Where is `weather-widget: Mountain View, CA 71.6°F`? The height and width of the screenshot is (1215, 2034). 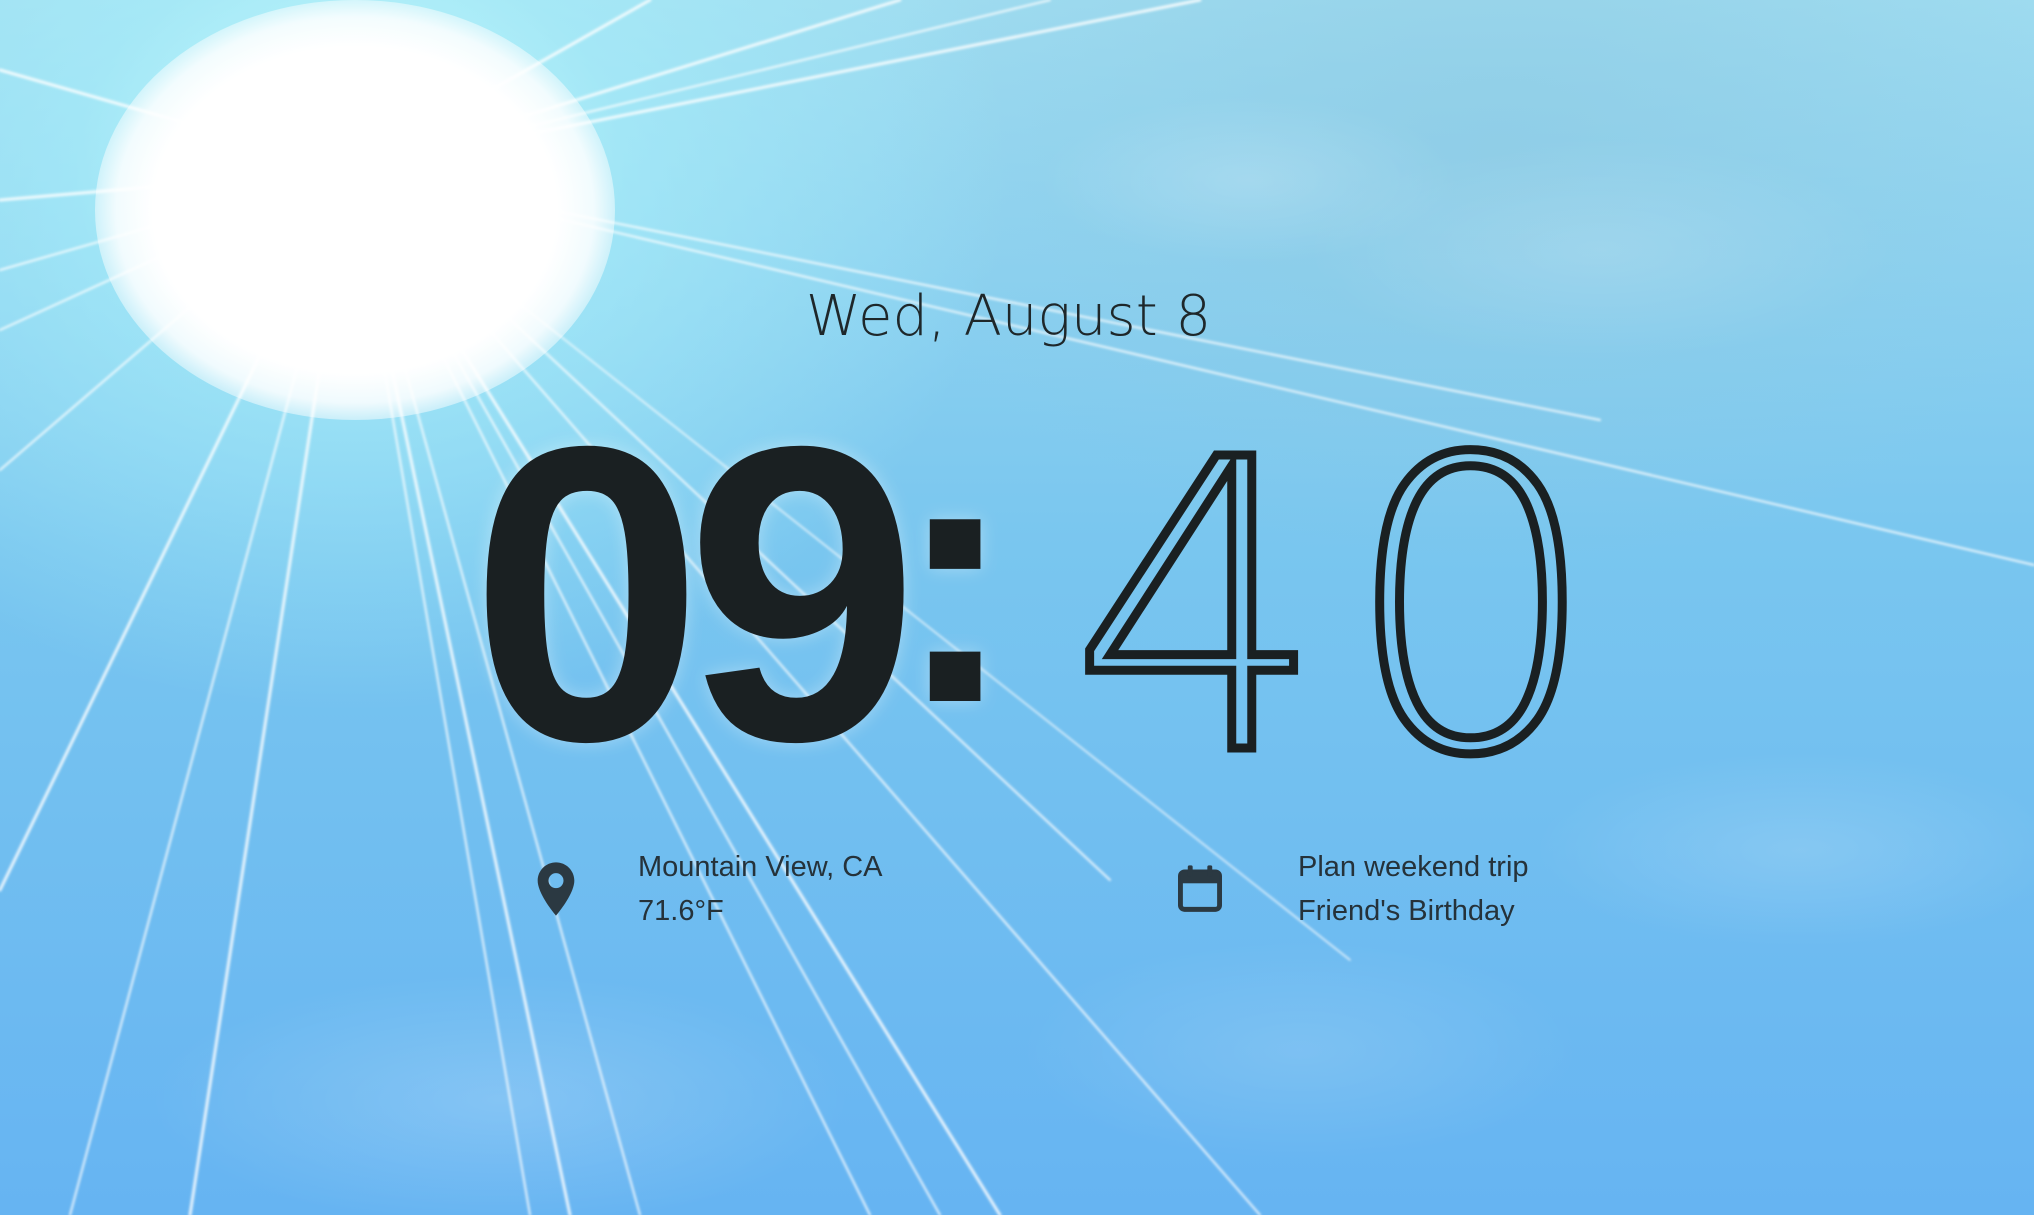
weather-widget: Mountain View, CA 71.6°F is located at coordinates (708, 889).